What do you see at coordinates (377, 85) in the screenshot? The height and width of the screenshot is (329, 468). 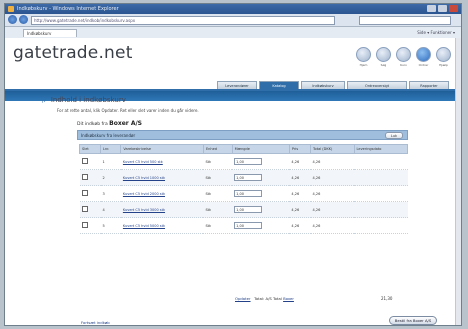 I see `nav-tab-orders: Ordreoversigt` at bounding box center [377, 85].